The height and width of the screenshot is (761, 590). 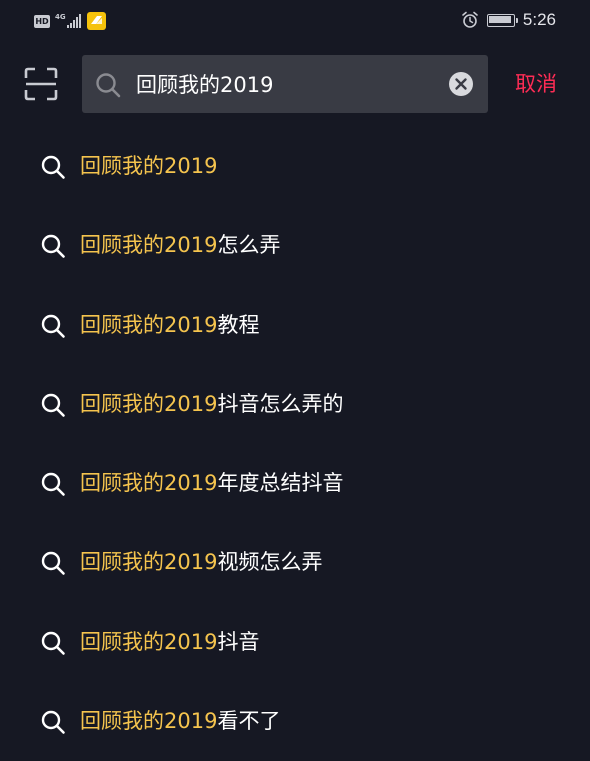 I want to click on network-type-icon: 4G, so click(x=60, y=21).